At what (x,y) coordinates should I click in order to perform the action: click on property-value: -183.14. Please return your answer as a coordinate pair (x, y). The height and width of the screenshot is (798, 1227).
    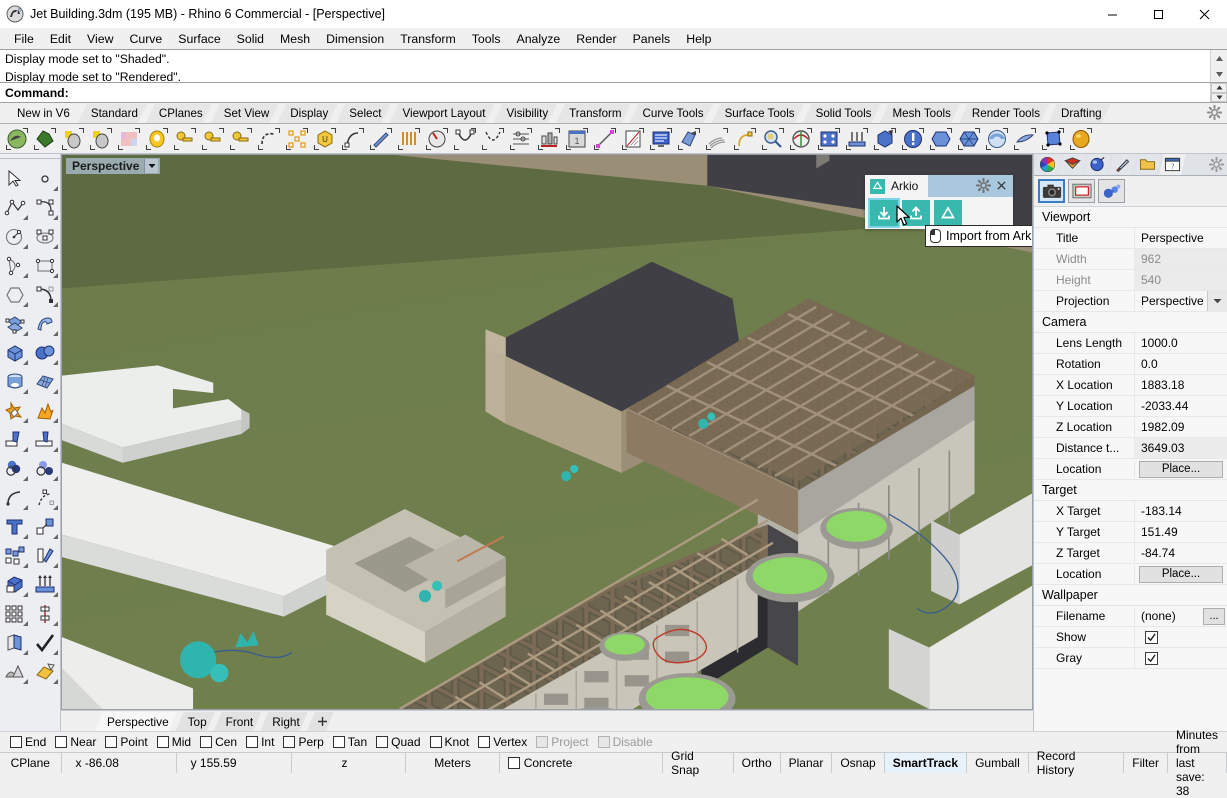
    Looking at the image, I should click on (1180, 511).